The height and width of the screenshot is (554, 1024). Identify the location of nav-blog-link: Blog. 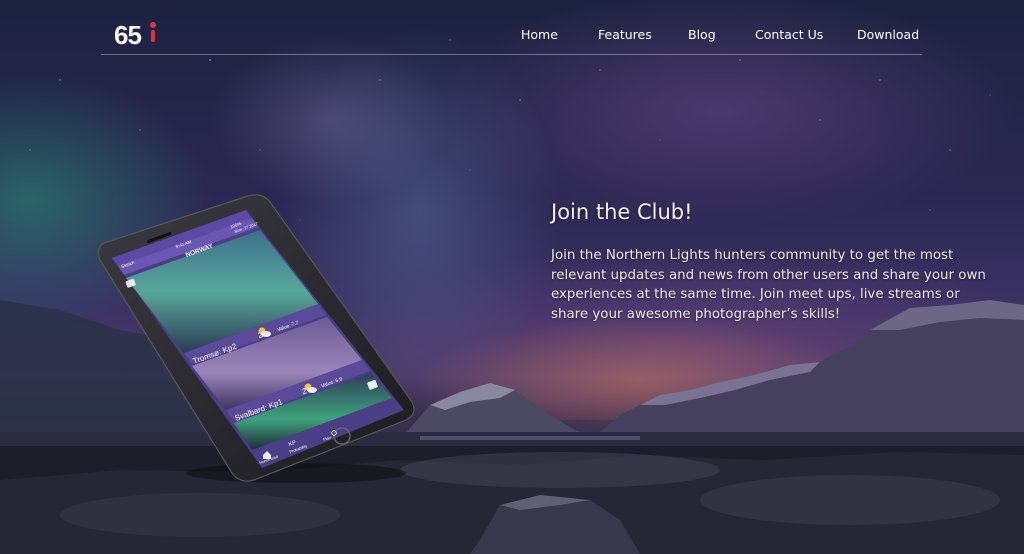
(702, 34).